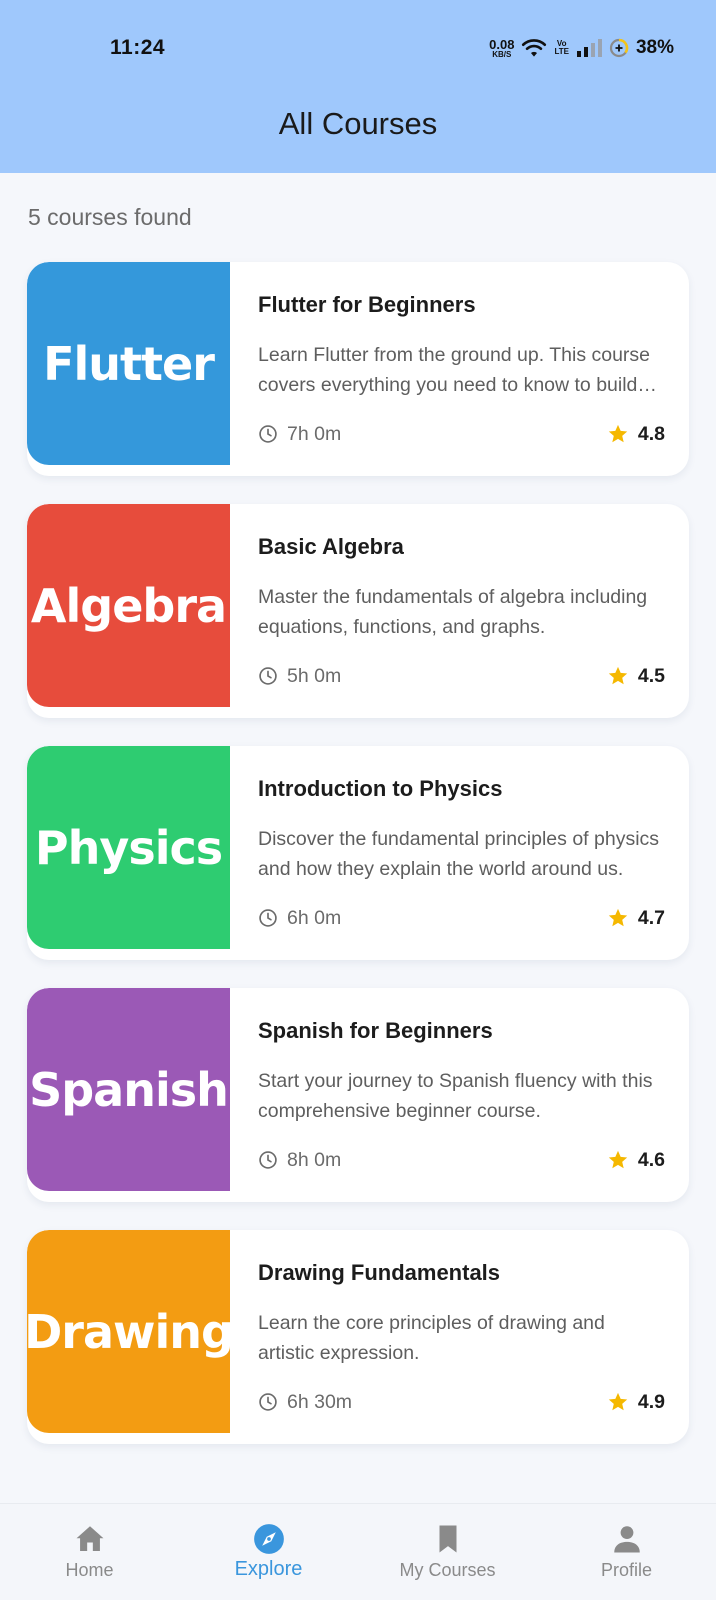  I want to click on network-speed: 0.08 KB/S, so click(502, 47).